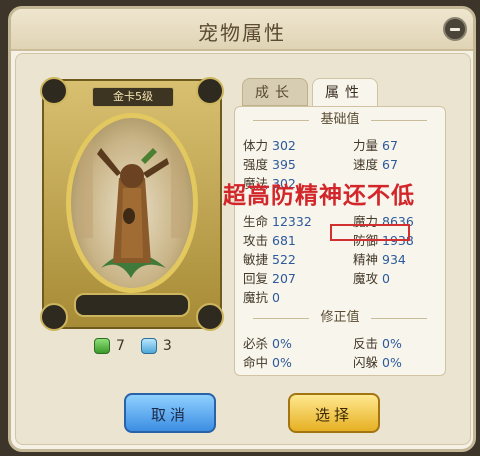 The width and height of the screenshot is (480, 456). I want to click on section-header-modifier: 修正值, so click(340, 318).